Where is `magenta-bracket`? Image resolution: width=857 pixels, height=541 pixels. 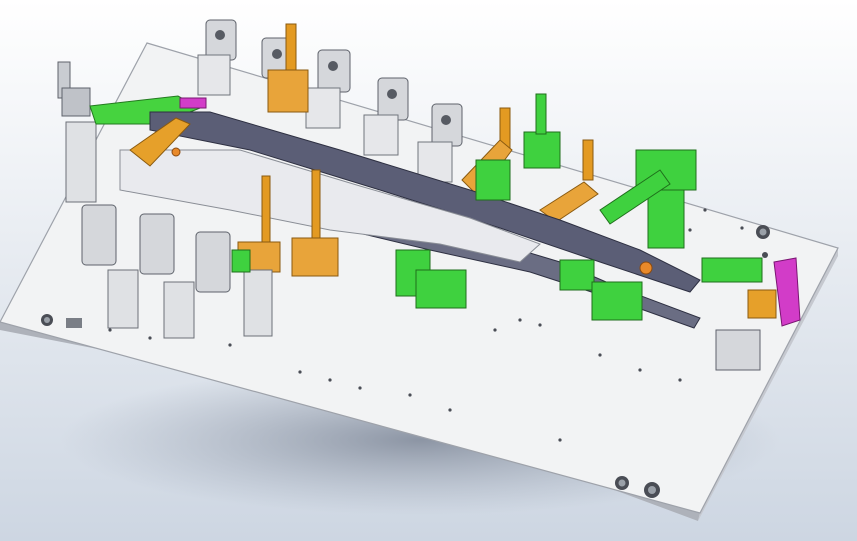 magenta-bracket is located at coordinates (193, 103).